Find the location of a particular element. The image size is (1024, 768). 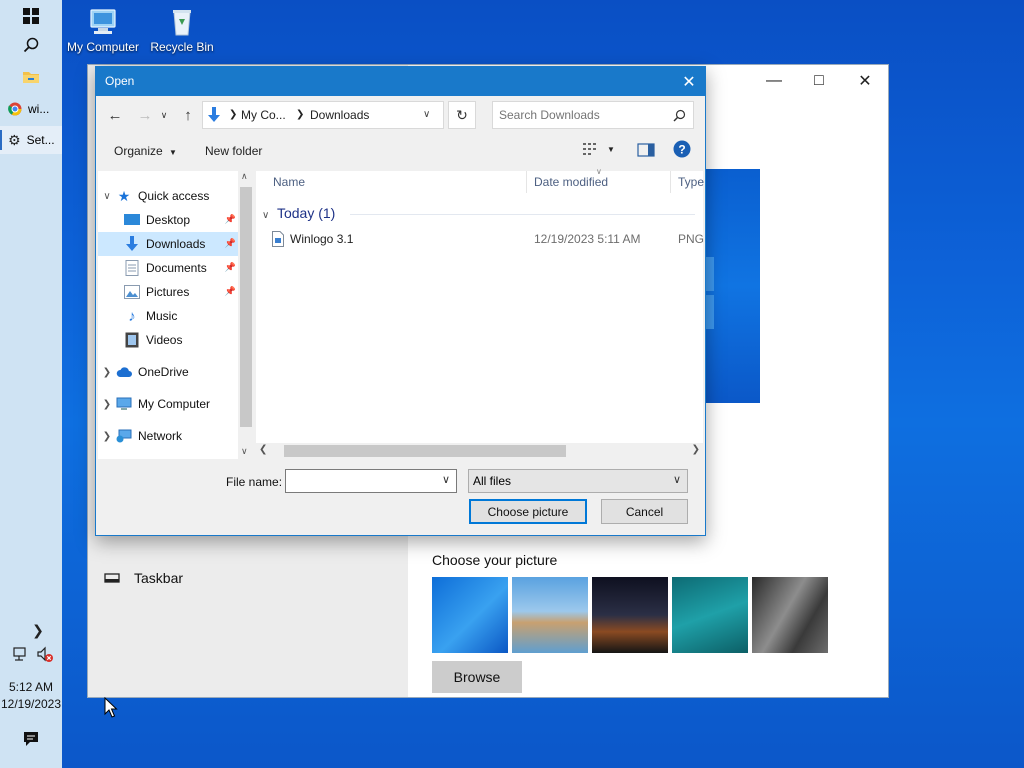

close-dialog-button: ✕ is located at coordinates (689, 81).